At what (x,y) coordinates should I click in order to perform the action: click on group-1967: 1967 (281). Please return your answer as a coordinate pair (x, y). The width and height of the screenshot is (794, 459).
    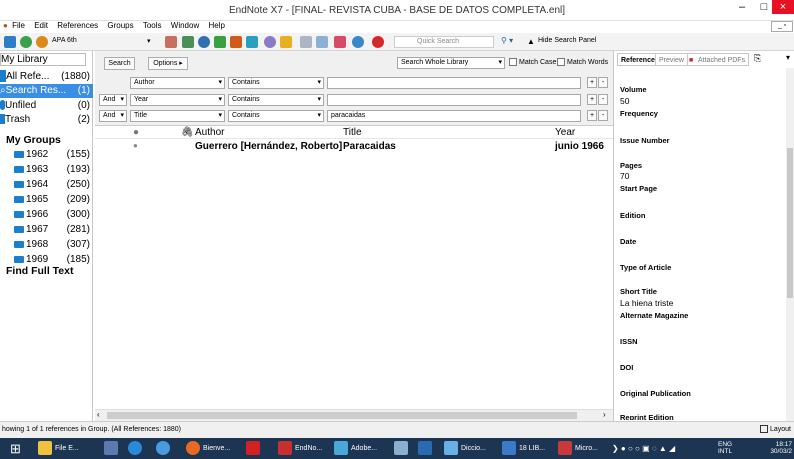
    Looking at the image, I should click on (46, 230).